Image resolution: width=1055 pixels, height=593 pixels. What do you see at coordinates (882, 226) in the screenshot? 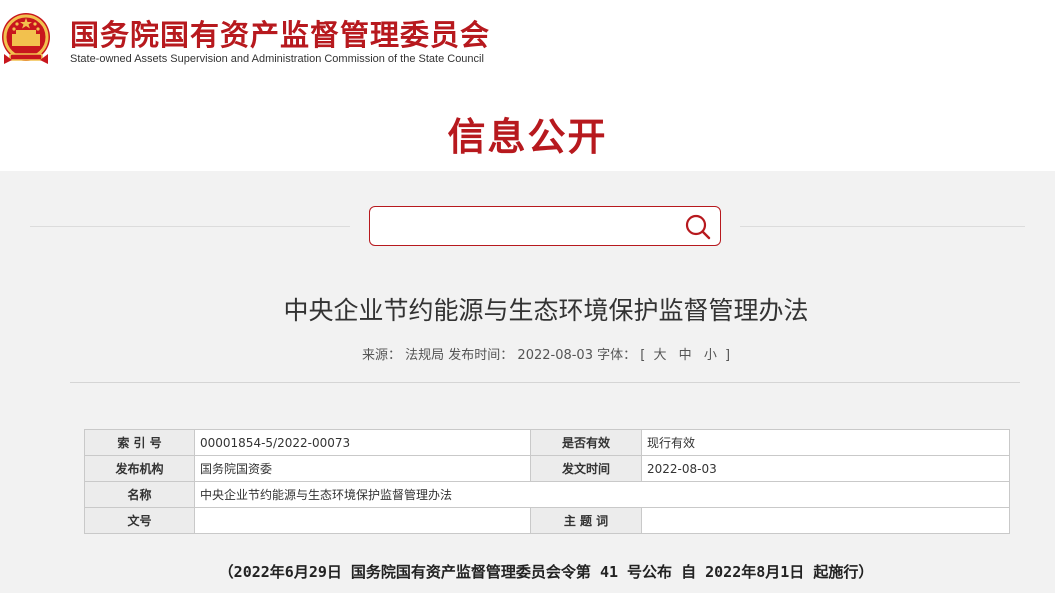
I see `search-divider-right` at bounding box center [882, 226].